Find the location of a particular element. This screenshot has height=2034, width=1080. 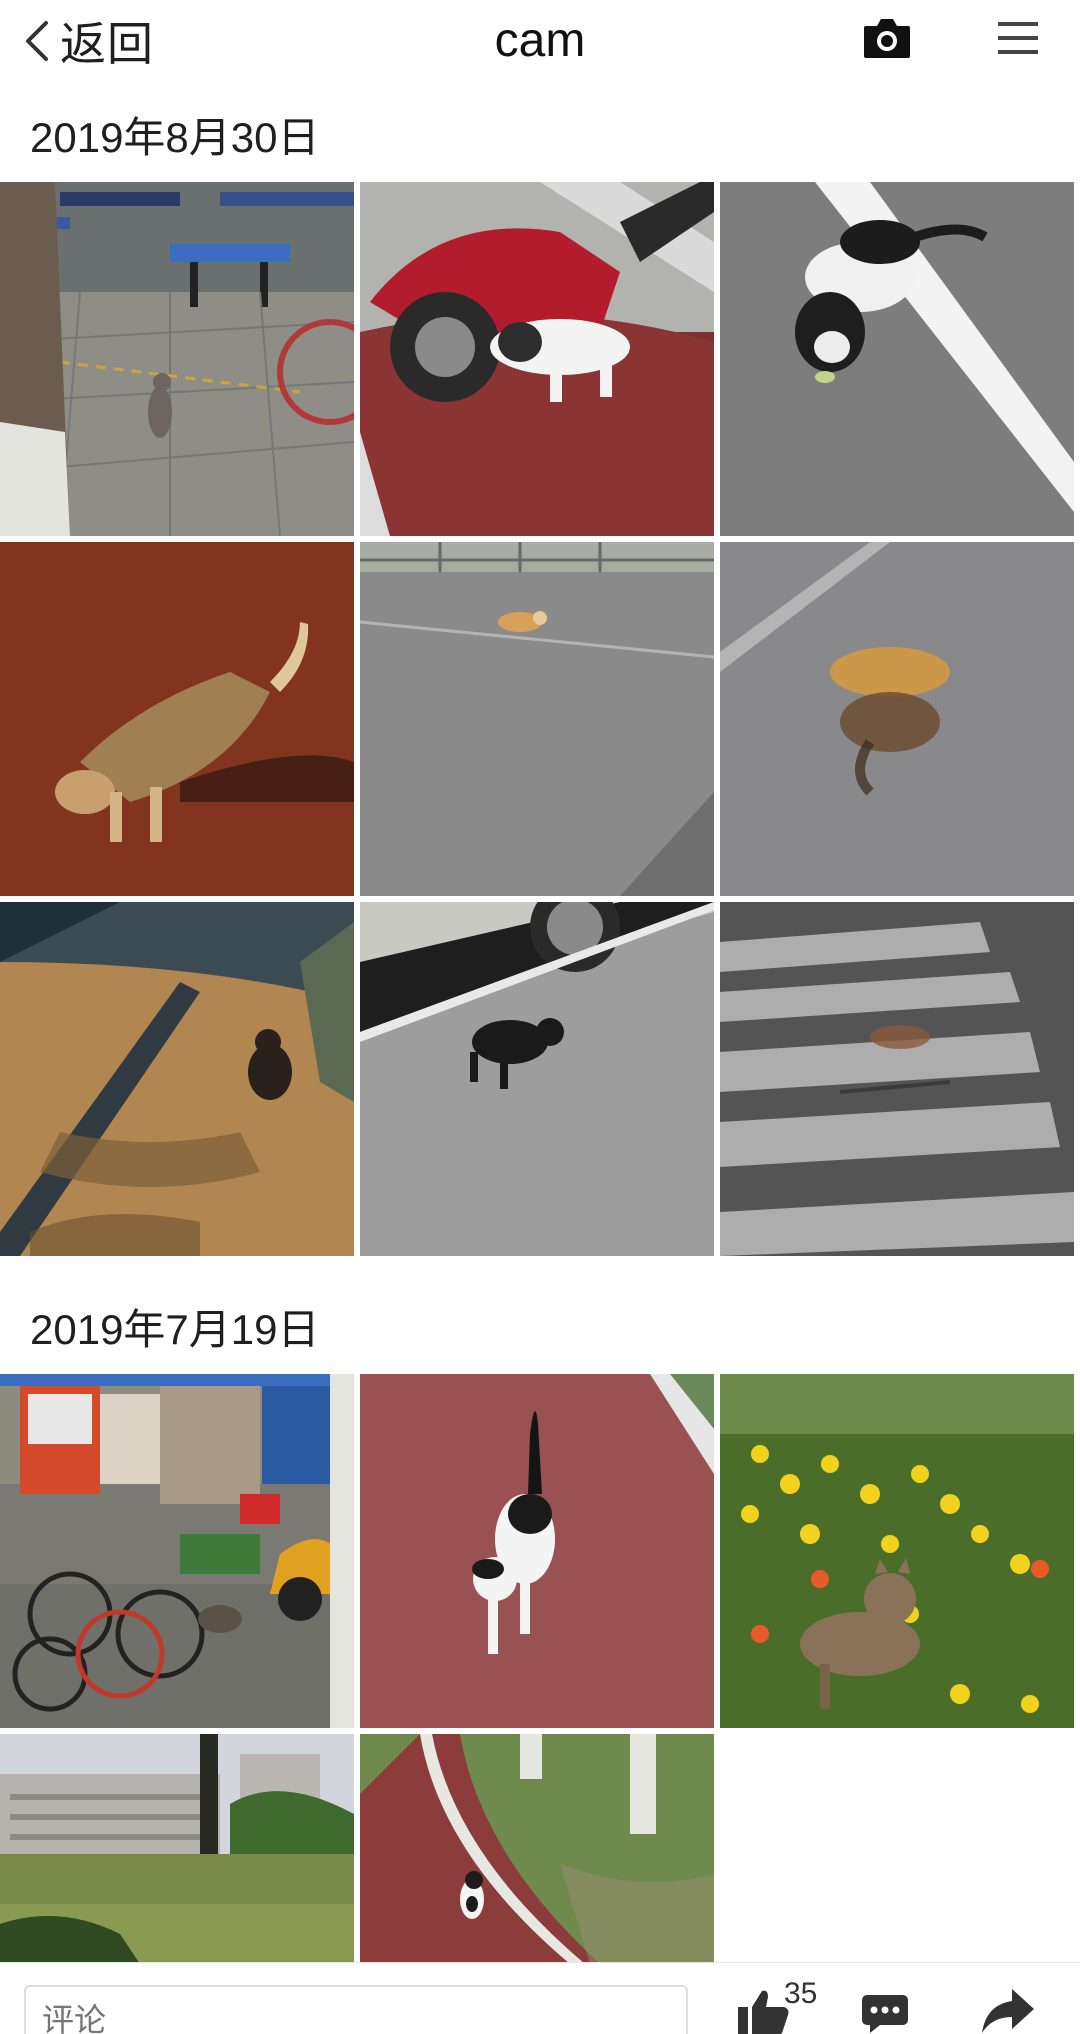

share-arrow-icon is located at coordinates (1008, 2011).